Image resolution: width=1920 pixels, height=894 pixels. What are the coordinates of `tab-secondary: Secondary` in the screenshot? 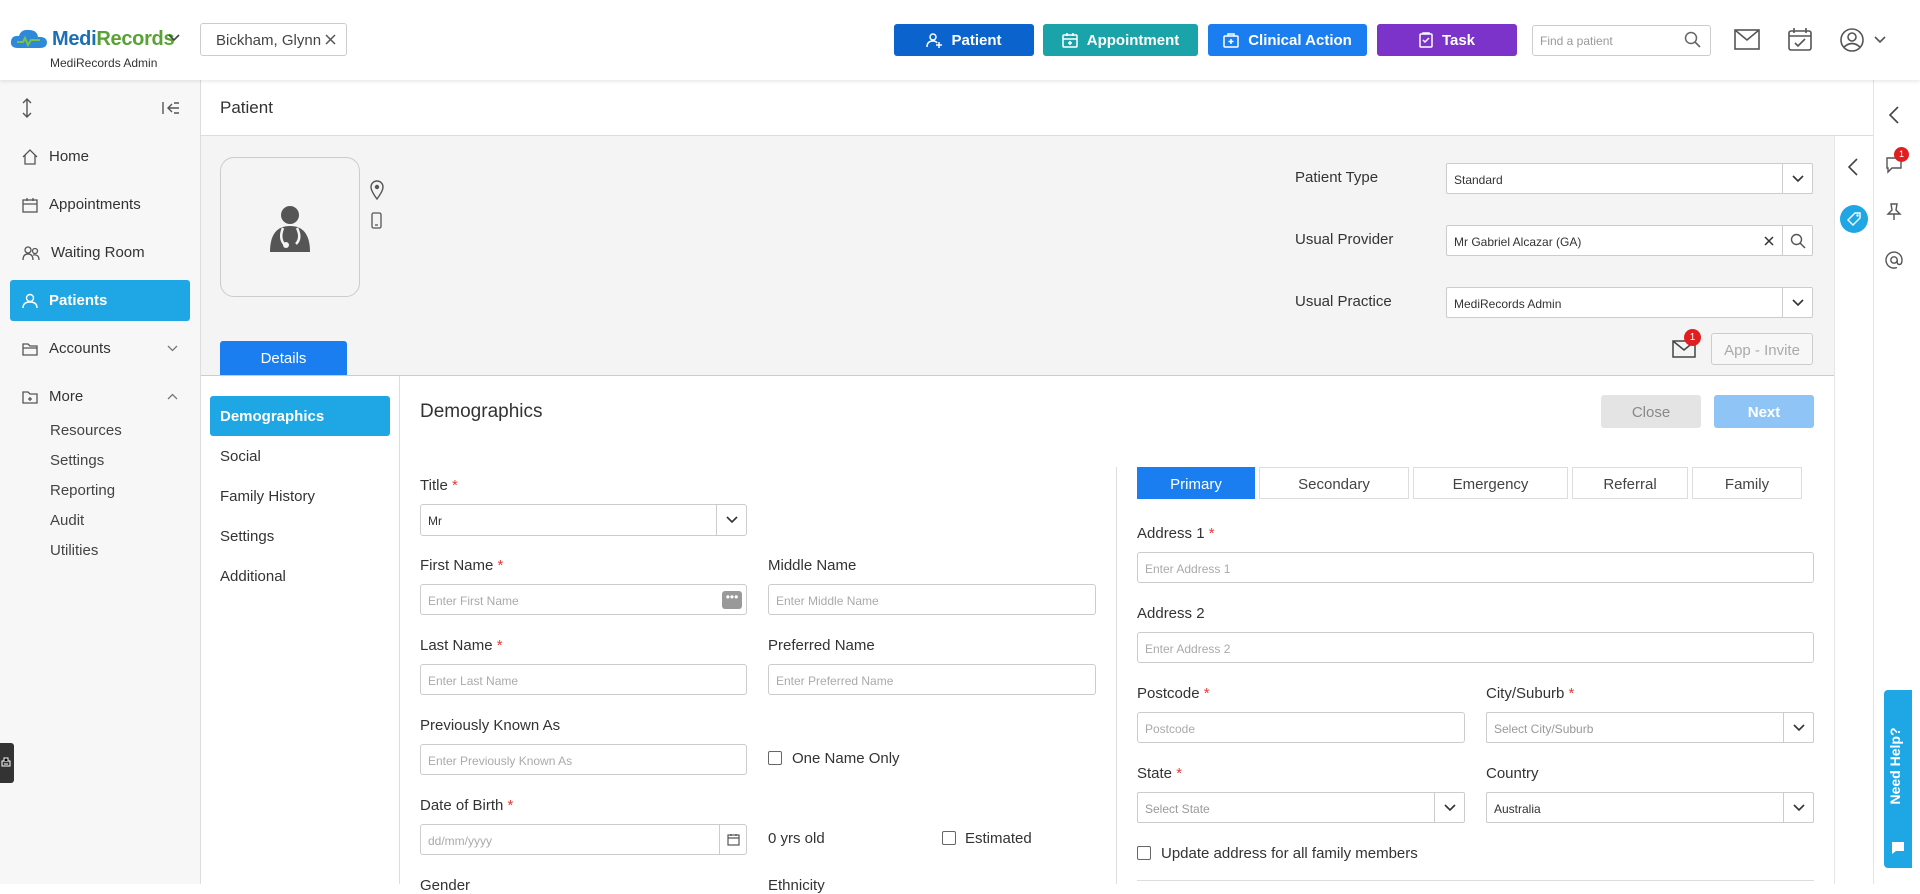 It's located at (1334, 483).